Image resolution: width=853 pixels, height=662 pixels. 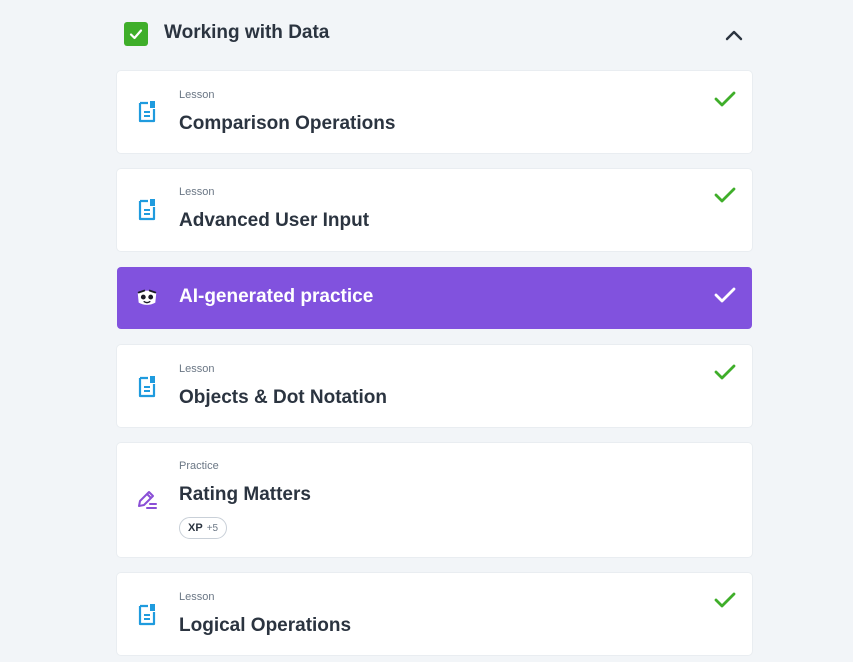 What do you see at coordinates (265, 625) in the screenshot?
I see `item-title: Logical Operations` at bounding box center [265, 625].